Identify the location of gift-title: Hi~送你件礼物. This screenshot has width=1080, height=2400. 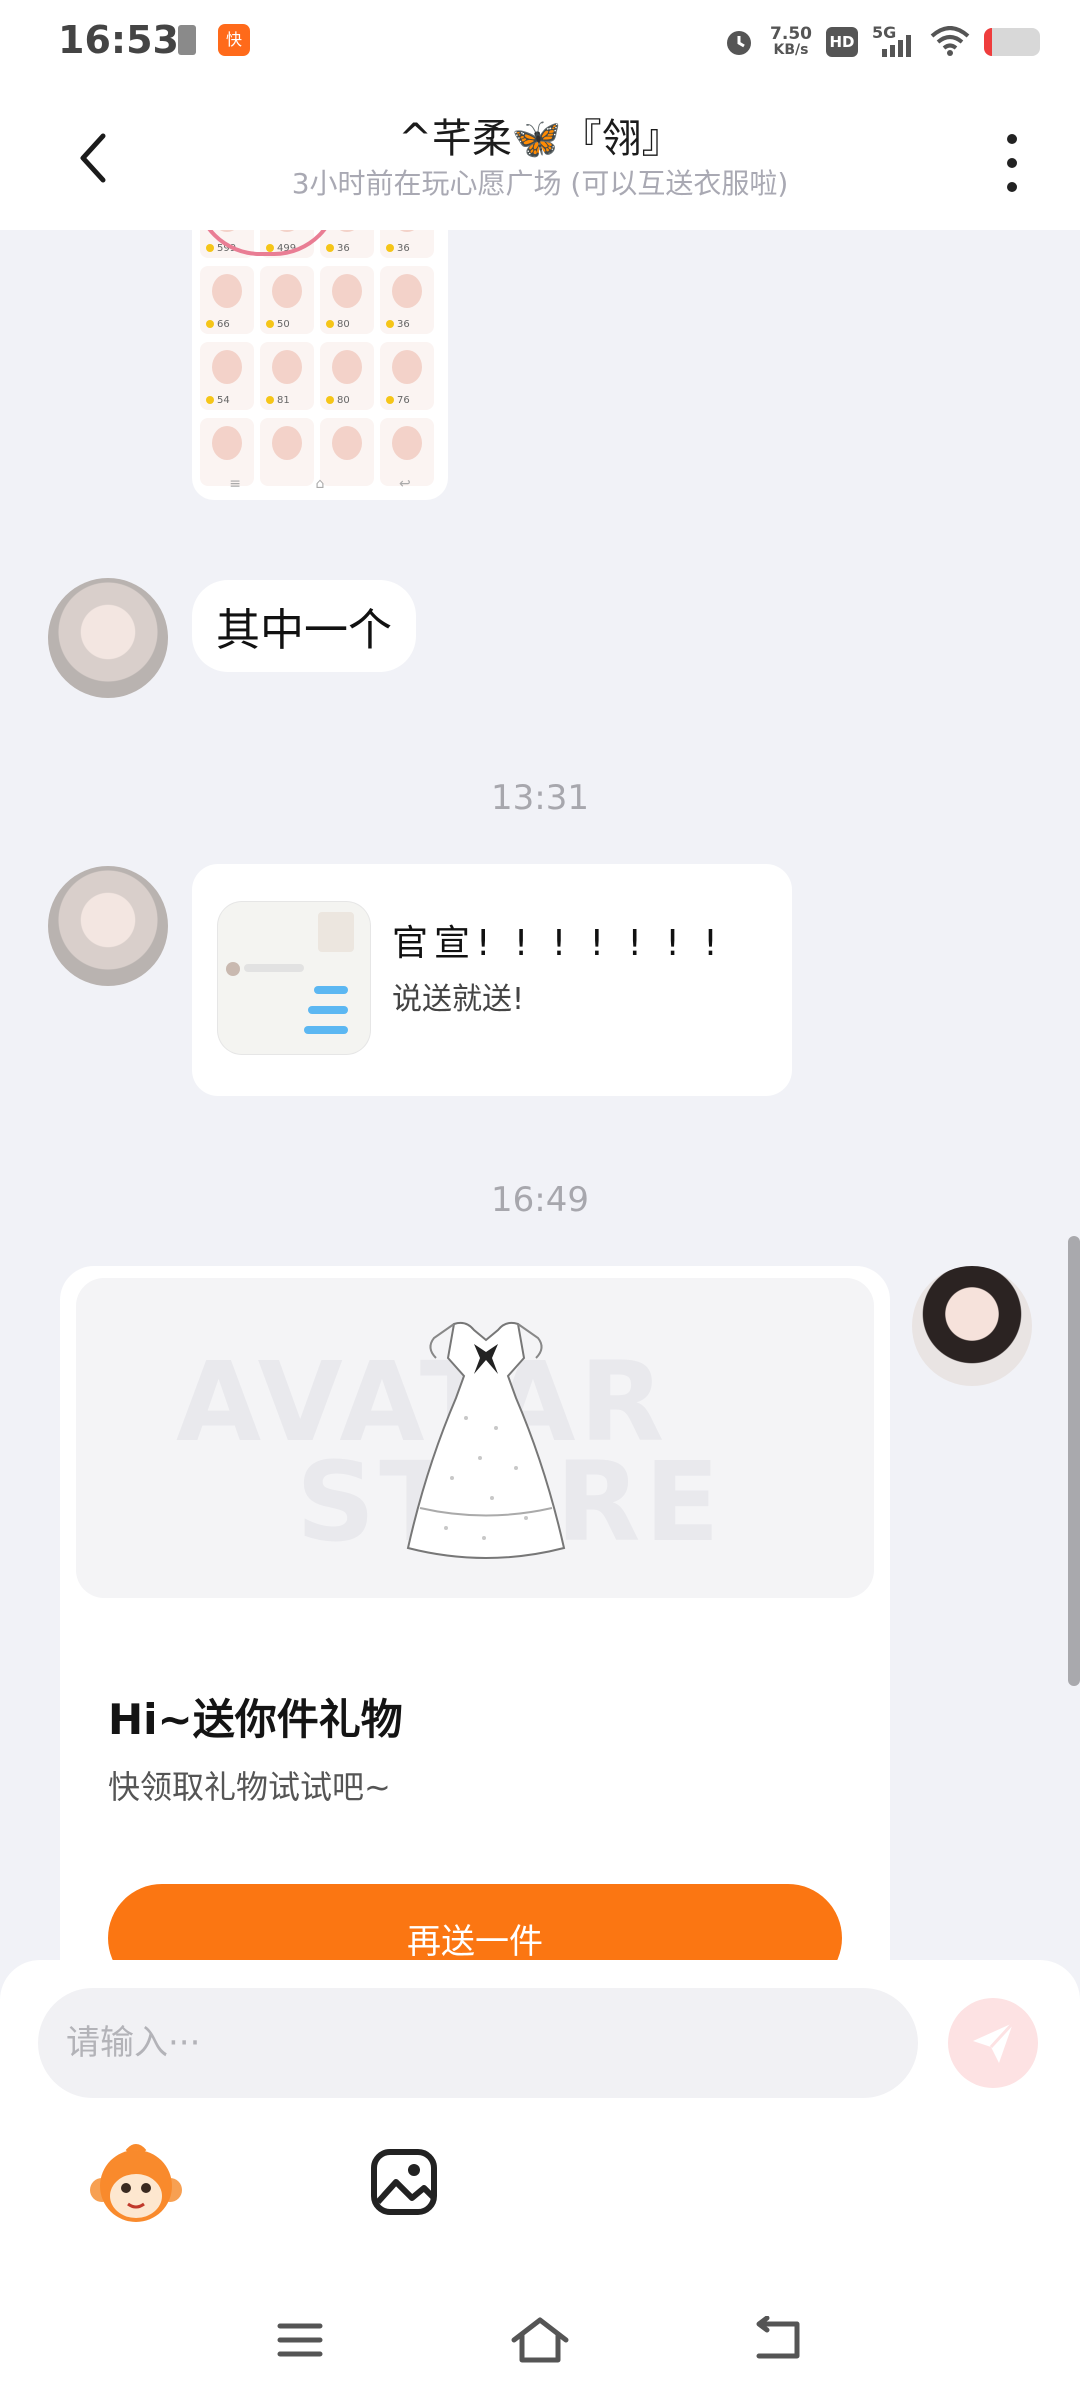
(255, 1719).